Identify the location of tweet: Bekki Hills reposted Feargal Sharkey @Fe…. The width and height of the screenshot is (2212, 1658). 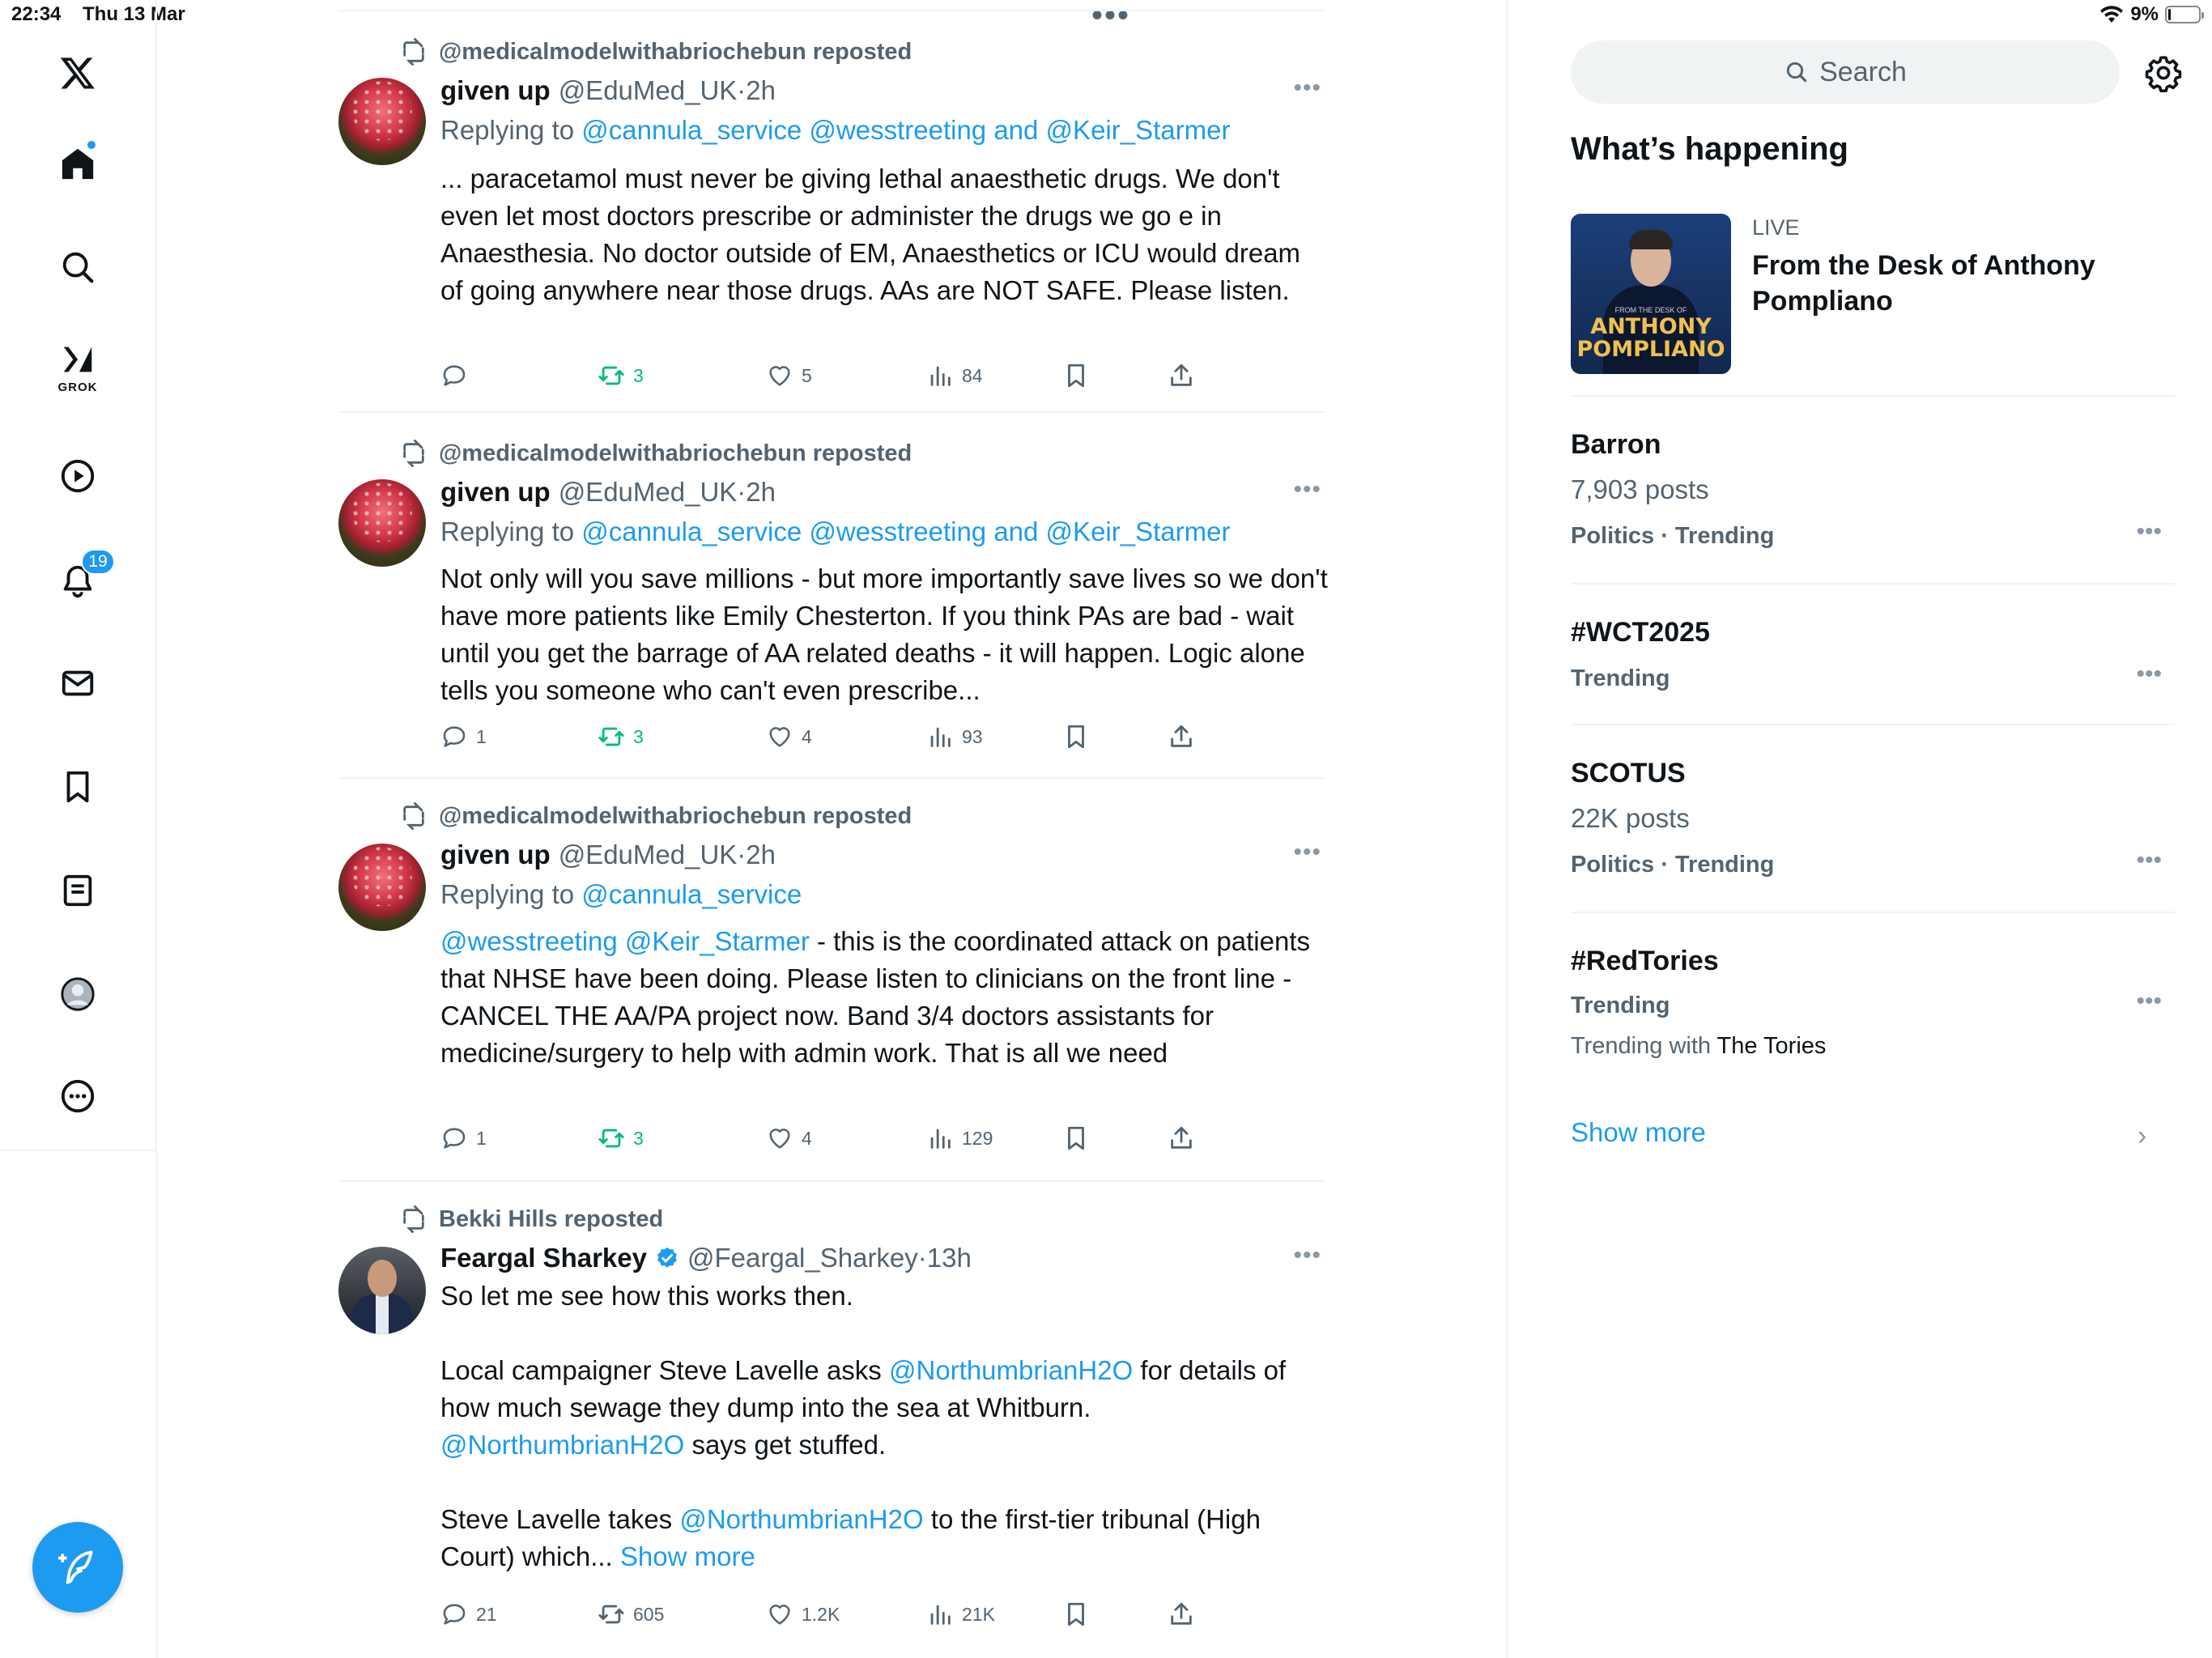
(832, 1420).